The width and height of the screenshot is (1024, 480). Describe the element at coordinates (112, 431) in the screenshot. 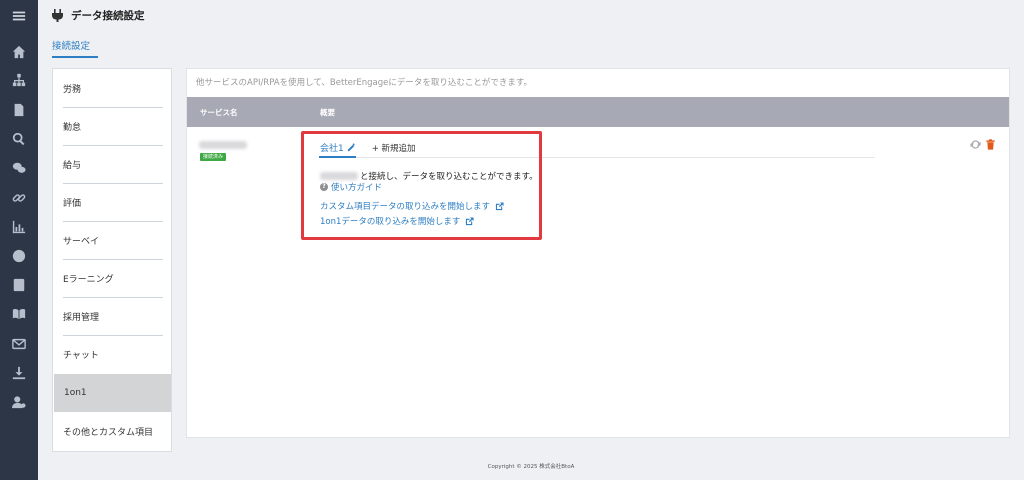

I see `category-item-other-custom: その他とカスタム項目` at that location.